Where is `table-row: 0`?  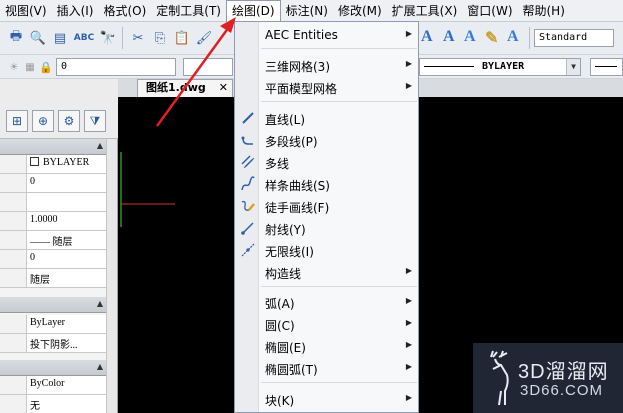
table-row: 0 is located at coordinates (53, 183).